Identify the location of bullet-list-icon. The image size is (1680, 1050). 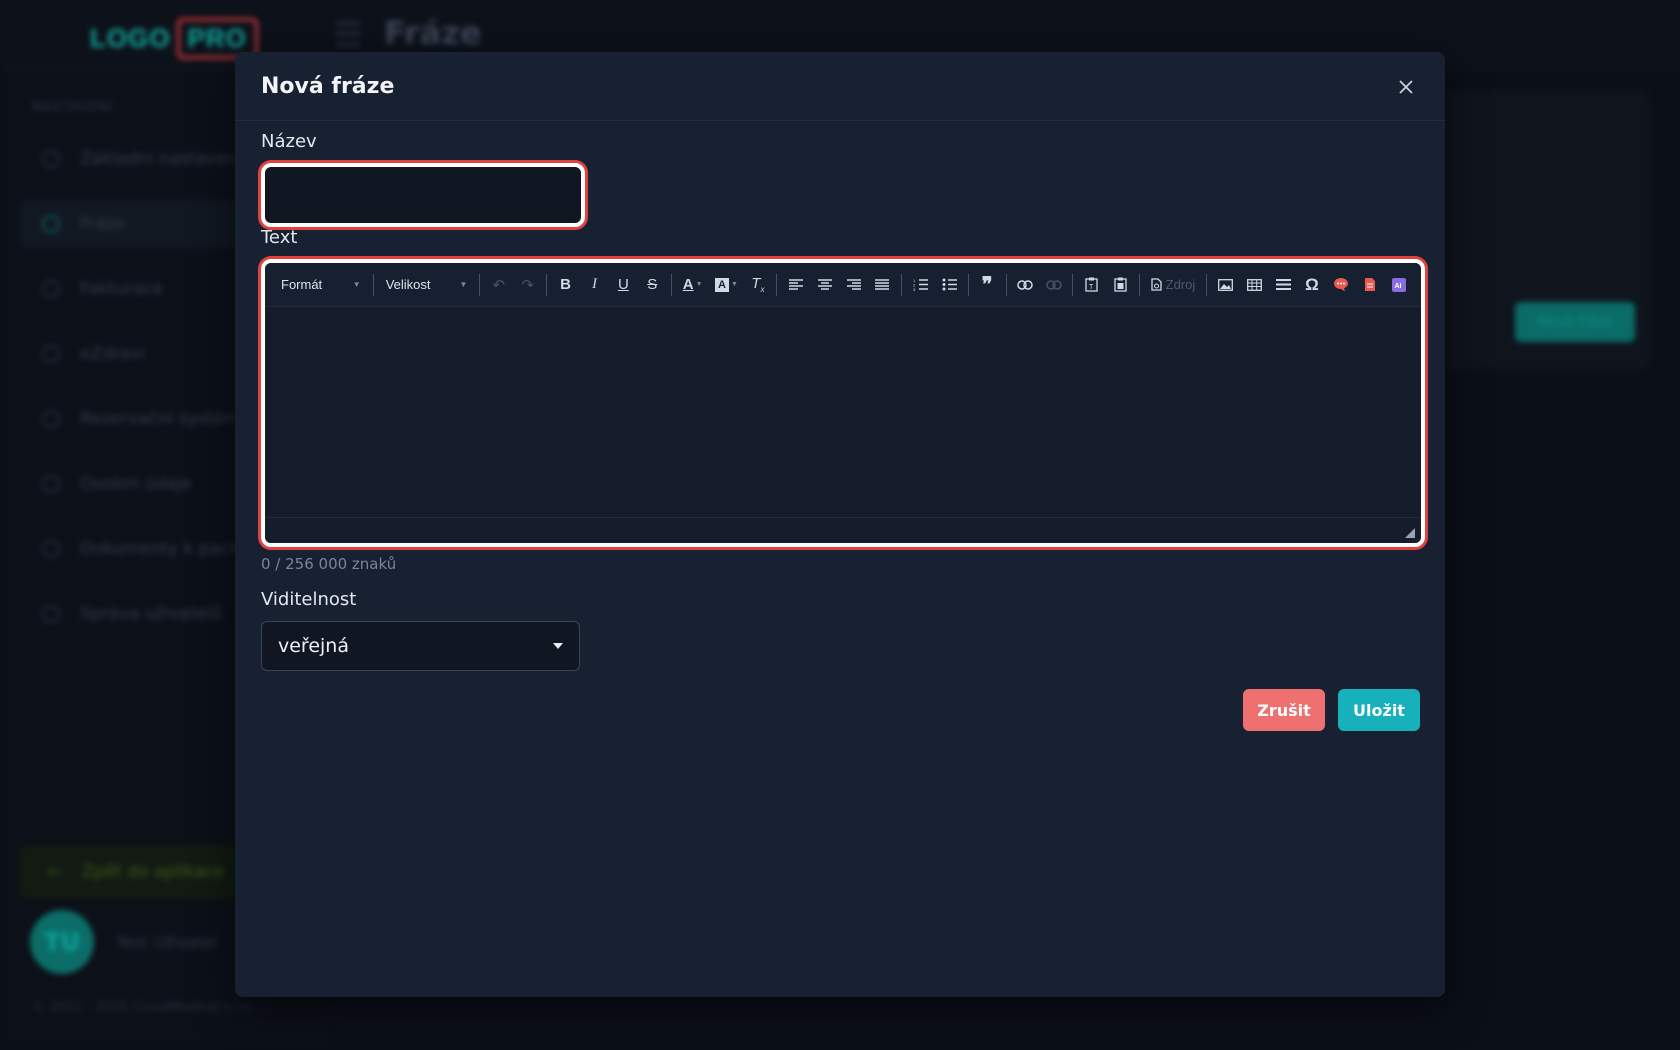
(949, 284).